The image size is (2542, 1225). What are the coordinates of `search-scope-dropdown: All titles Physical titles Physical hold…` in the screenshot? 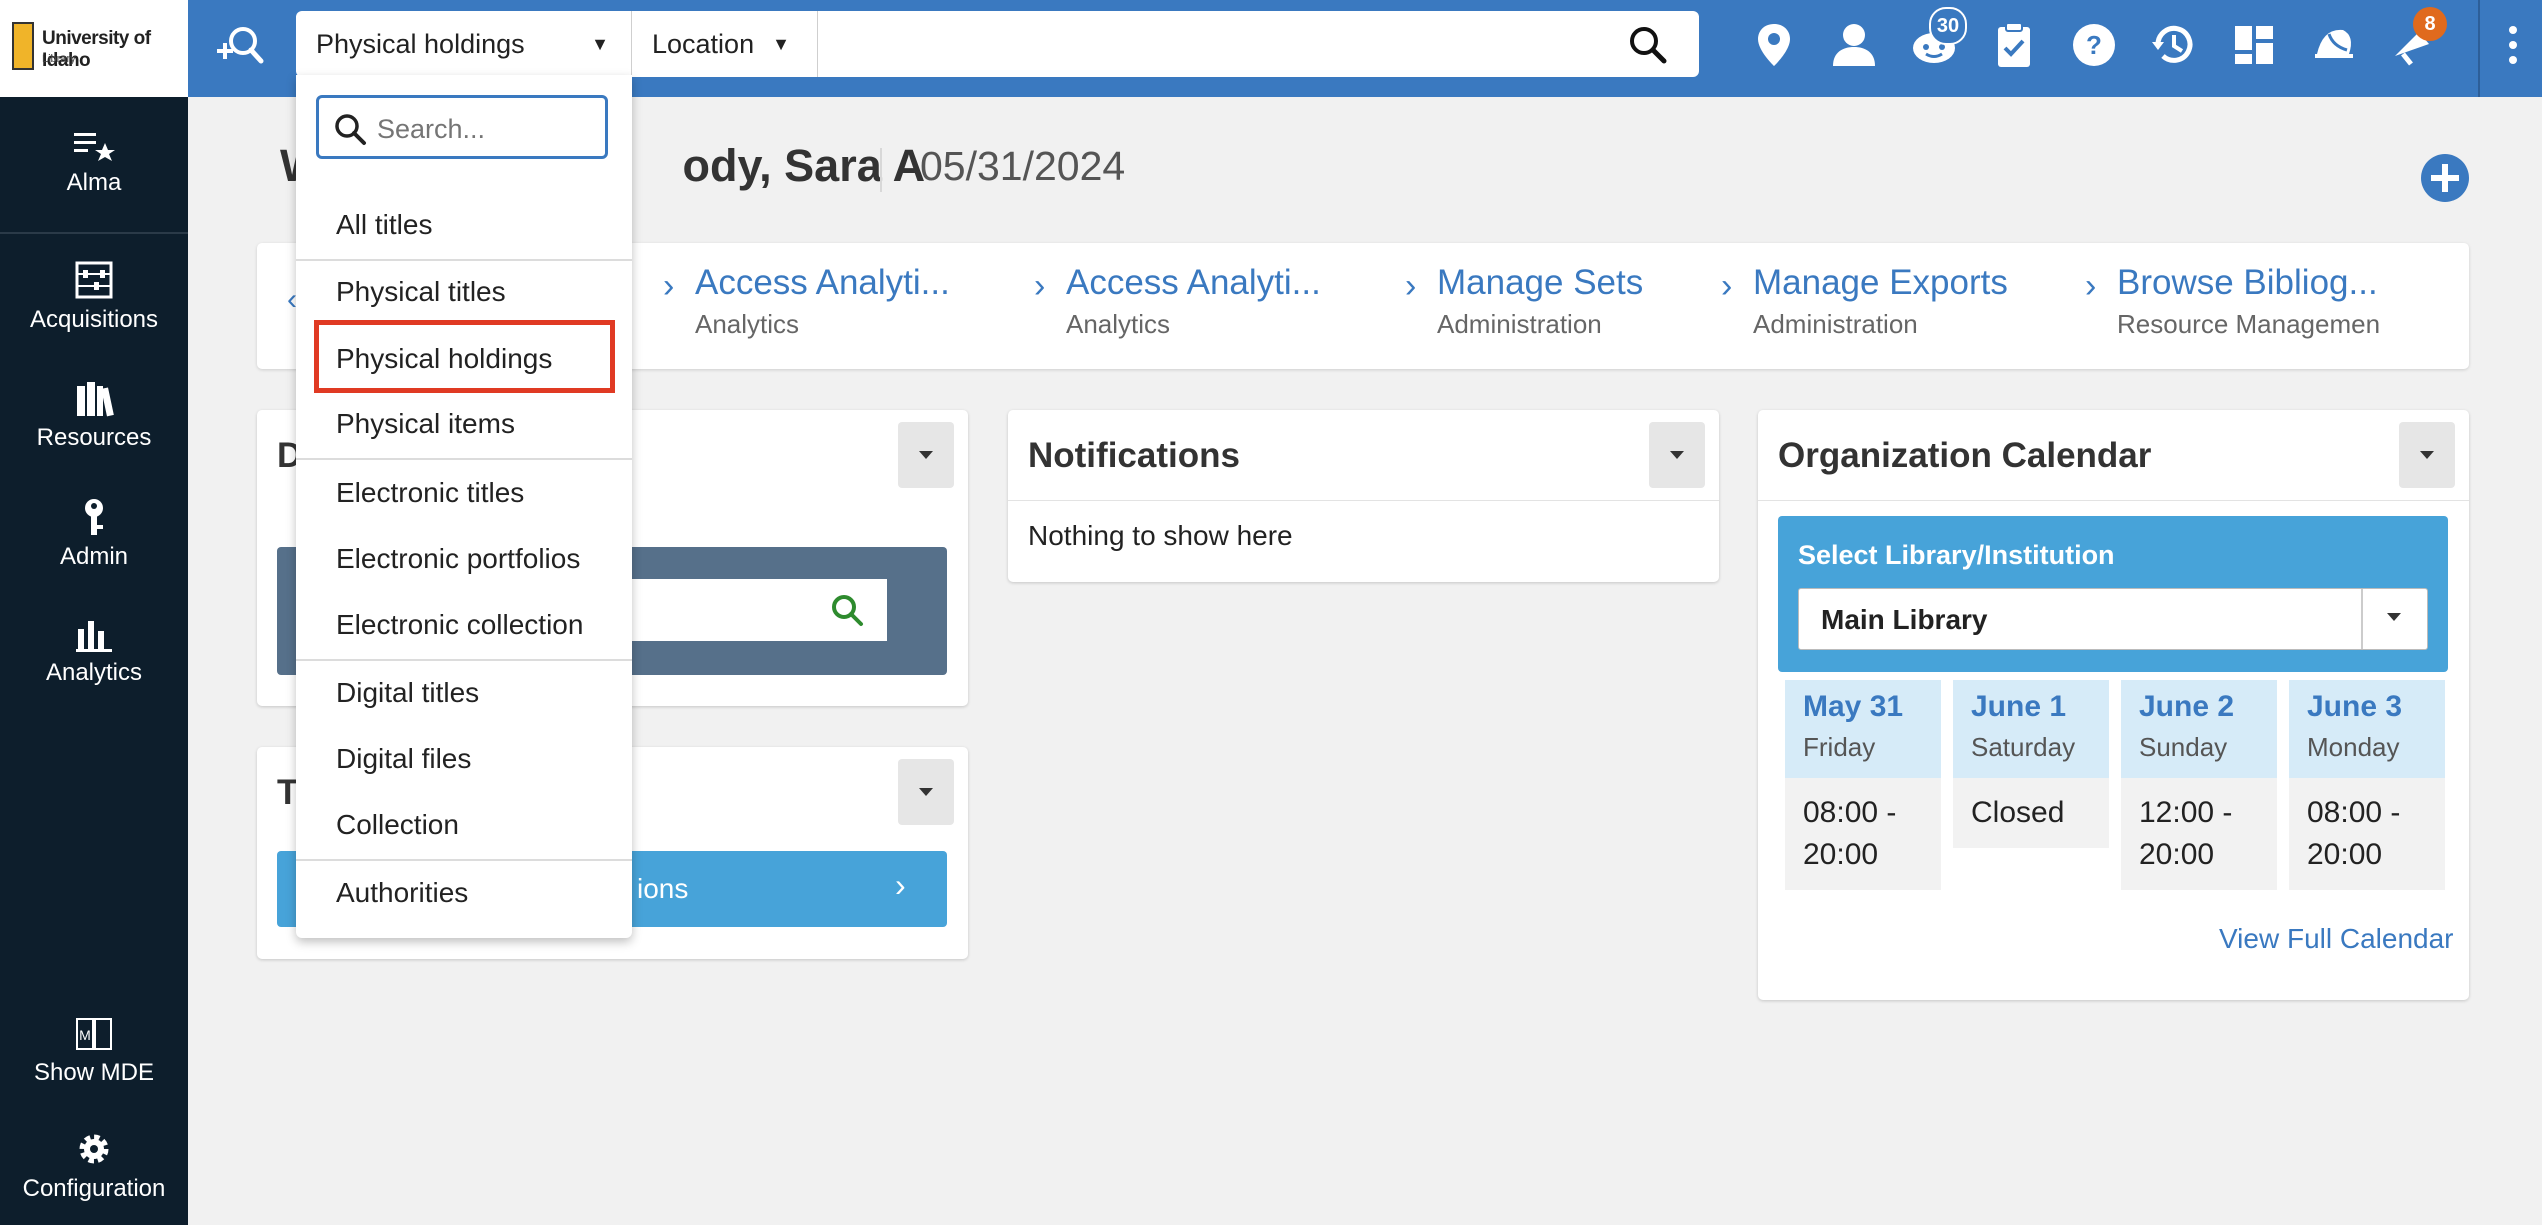 It's located at (464, 506).